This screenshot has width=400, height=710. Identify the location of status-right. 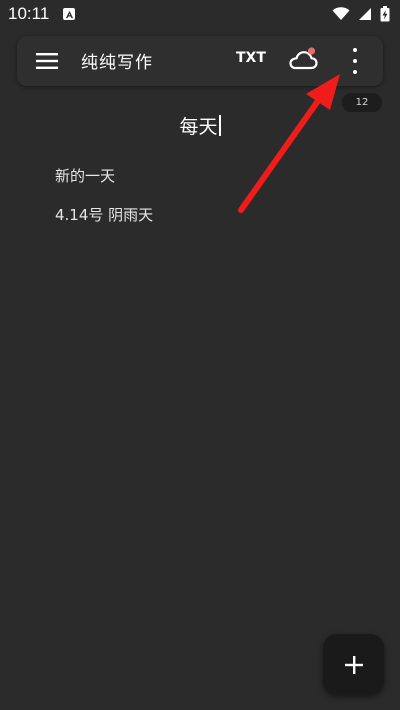
(361, 14).